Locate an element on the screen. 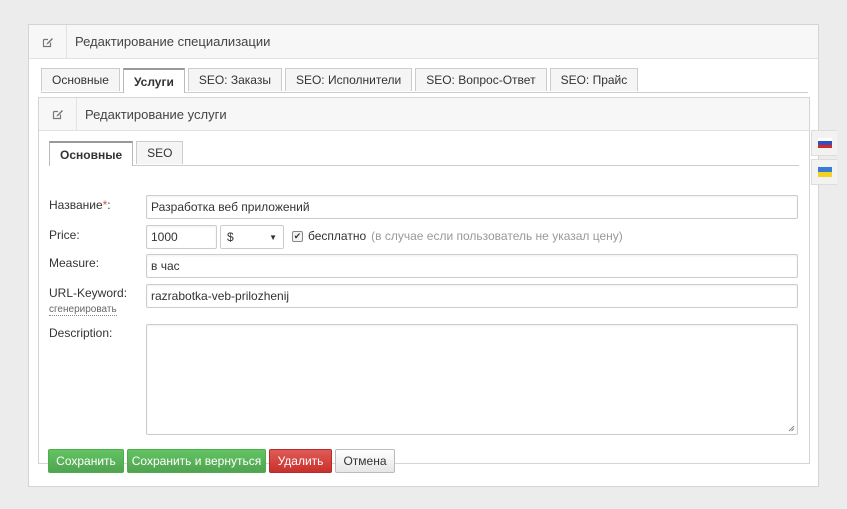 This screenshot has height=509, width=847. language-ru-button is located at coordinates (824, 143).